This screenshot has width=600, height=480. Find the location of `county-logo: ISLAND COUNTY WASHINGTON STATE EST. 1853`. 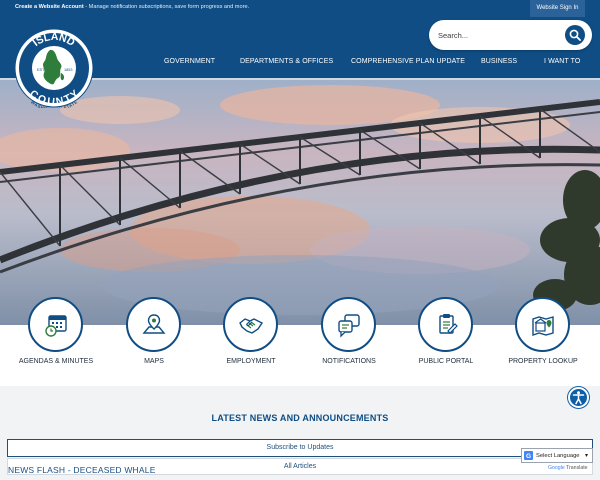

county-logo: ISLAND COUNTY WASHINGTON STATE EST. 1853 is located at coordinates (54, 70).